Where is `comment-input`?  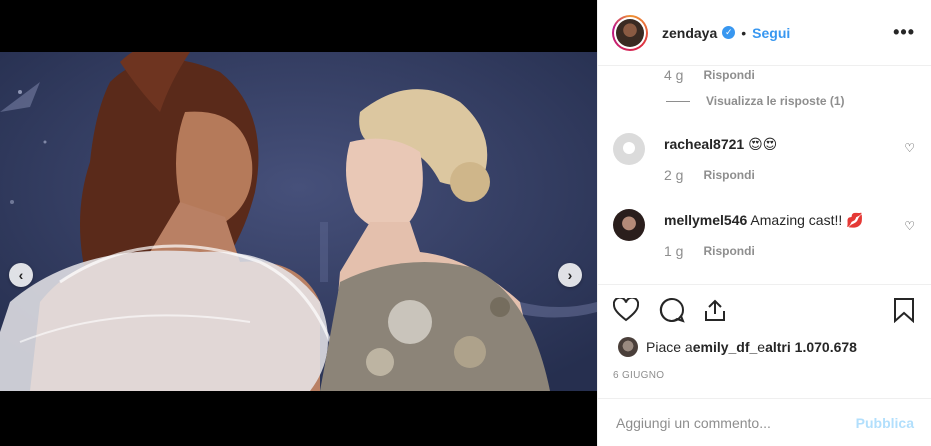
comment-input is located at coordinates (736, 423).